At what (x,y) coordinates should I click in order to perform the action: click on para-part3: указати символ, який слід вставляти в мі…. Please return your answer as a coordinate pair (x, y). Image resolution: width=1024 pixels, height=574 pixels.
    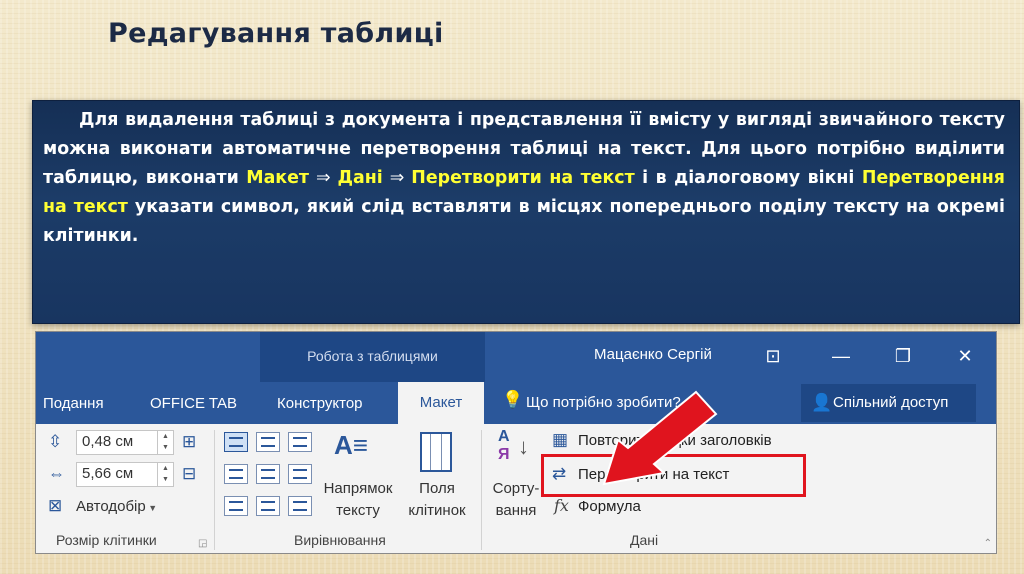
    Looking at the image, I should click on (524, 221).